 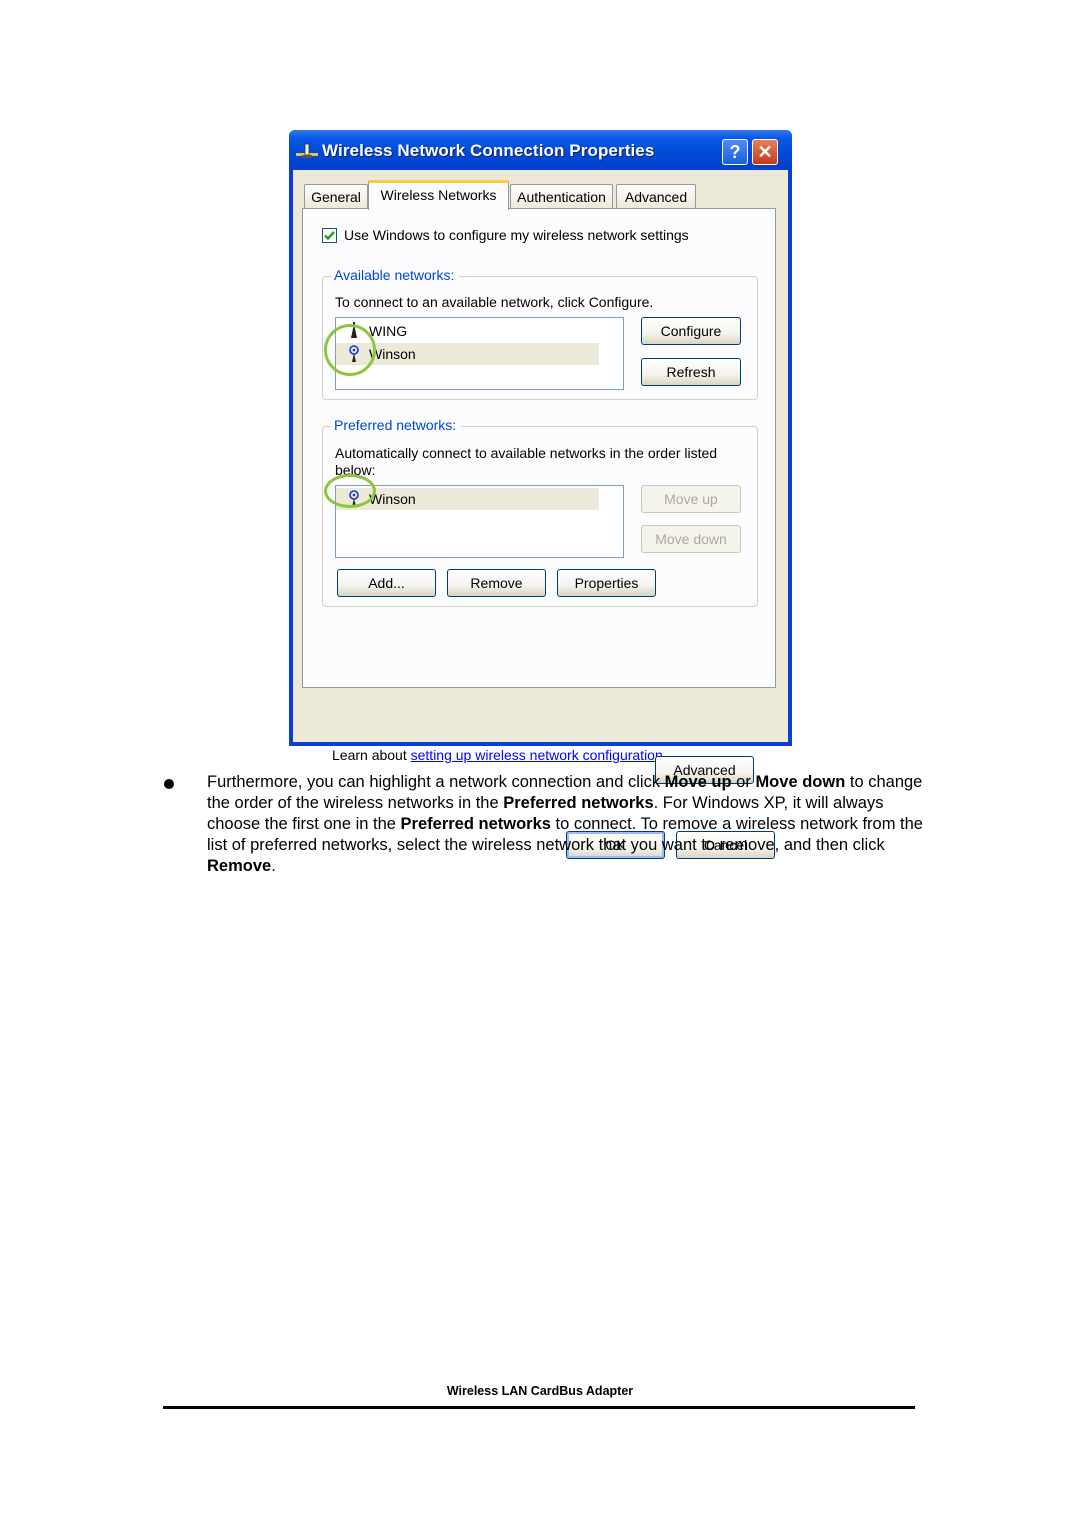 I want to click on available-networks-title: Available networks:, so click(x=395, y=275).